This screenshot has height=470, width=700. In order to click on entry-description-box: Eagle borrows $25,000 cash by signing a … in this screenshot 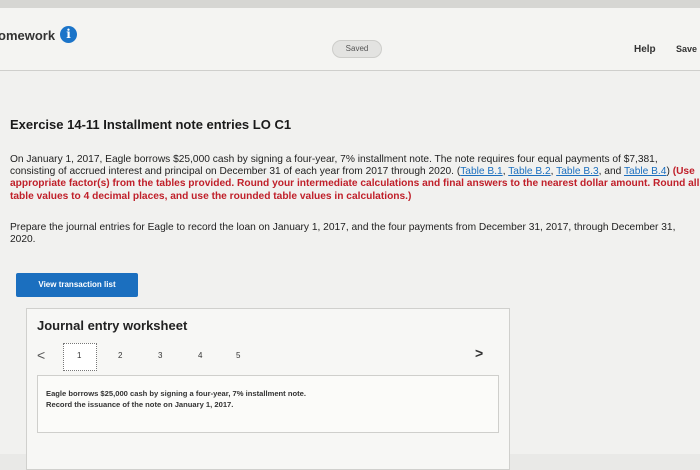, I will do `click(268, 404)`.